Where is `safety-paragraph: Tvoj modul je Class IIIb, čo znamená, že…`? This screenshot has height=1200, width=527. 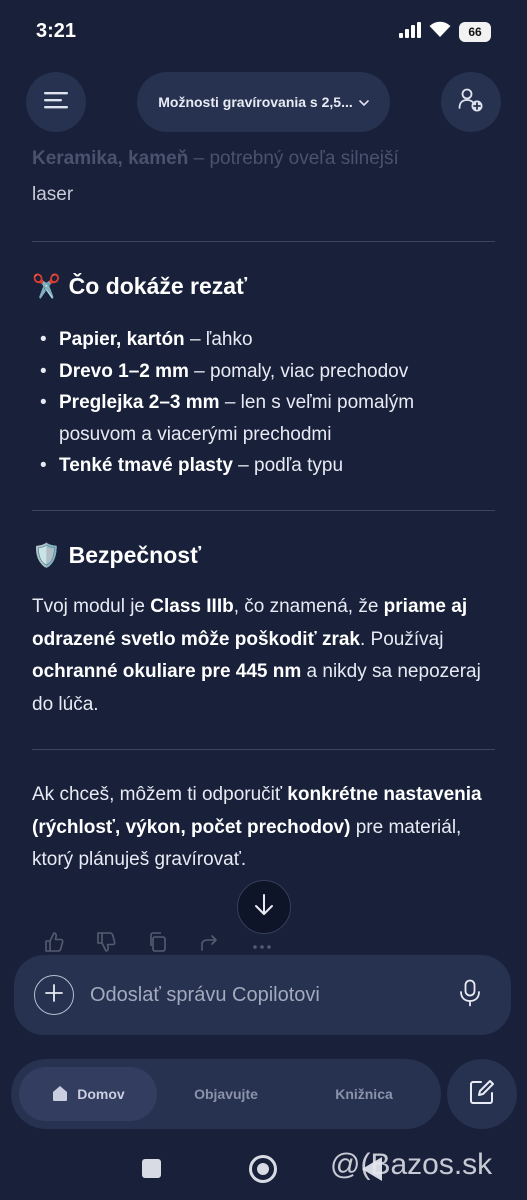
safety-paragraph: Tvoj modul je Class IIIb, čo znamená, že… is located at coordinates (256, 655).